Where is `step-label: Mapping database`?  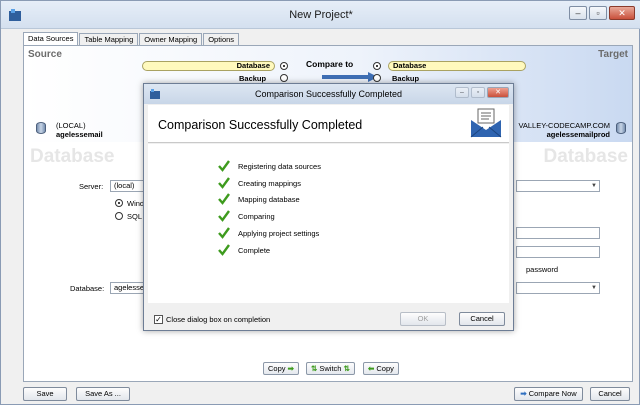
step-label: Mapping database is located at coordinates (269, 199).